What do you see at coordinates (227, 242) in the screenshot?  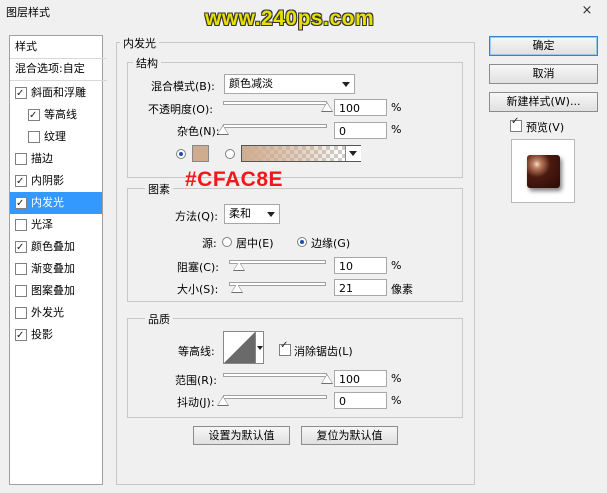 I see `source-center-radio` at bounding box center [227, 242].